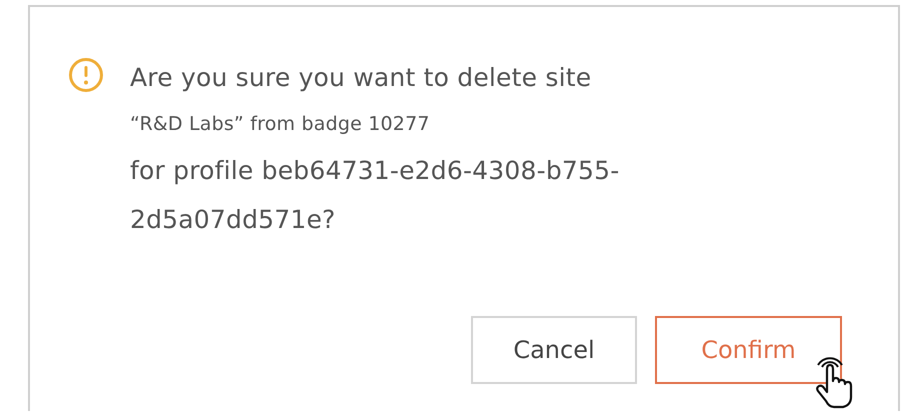 This screenshot has width=915, height=412. I want to click on warning-icon, so click(86, 75).